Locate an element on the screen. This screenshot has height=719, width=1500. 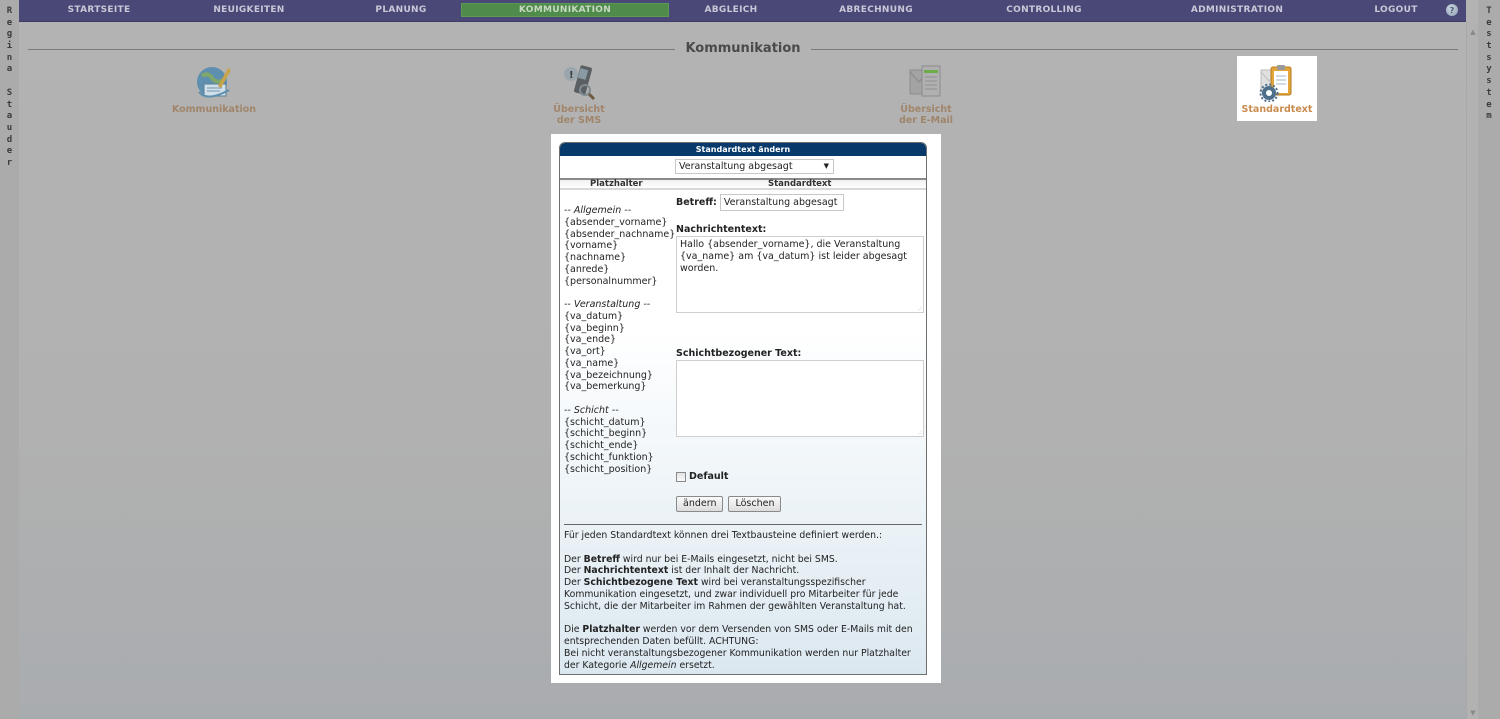
info-italic: Allgemein is located at coordinates (653, 665).